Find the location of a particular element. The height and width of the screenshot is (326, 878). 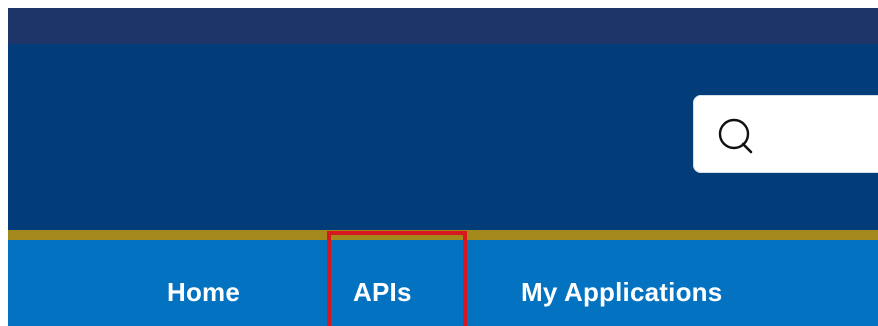

nav-item-home: Home is located at coordinates (203, 292).